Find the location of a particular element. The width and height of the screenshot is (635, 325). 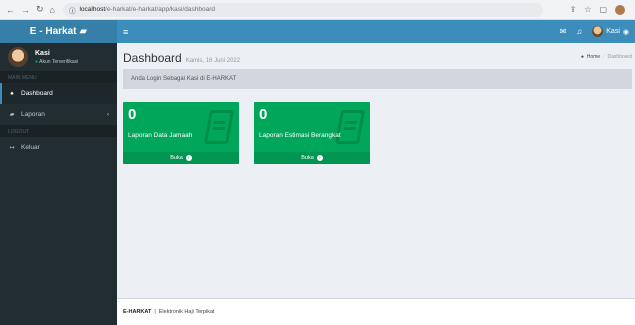

mail-icon: ✉ is located at coordinates (563, 31).